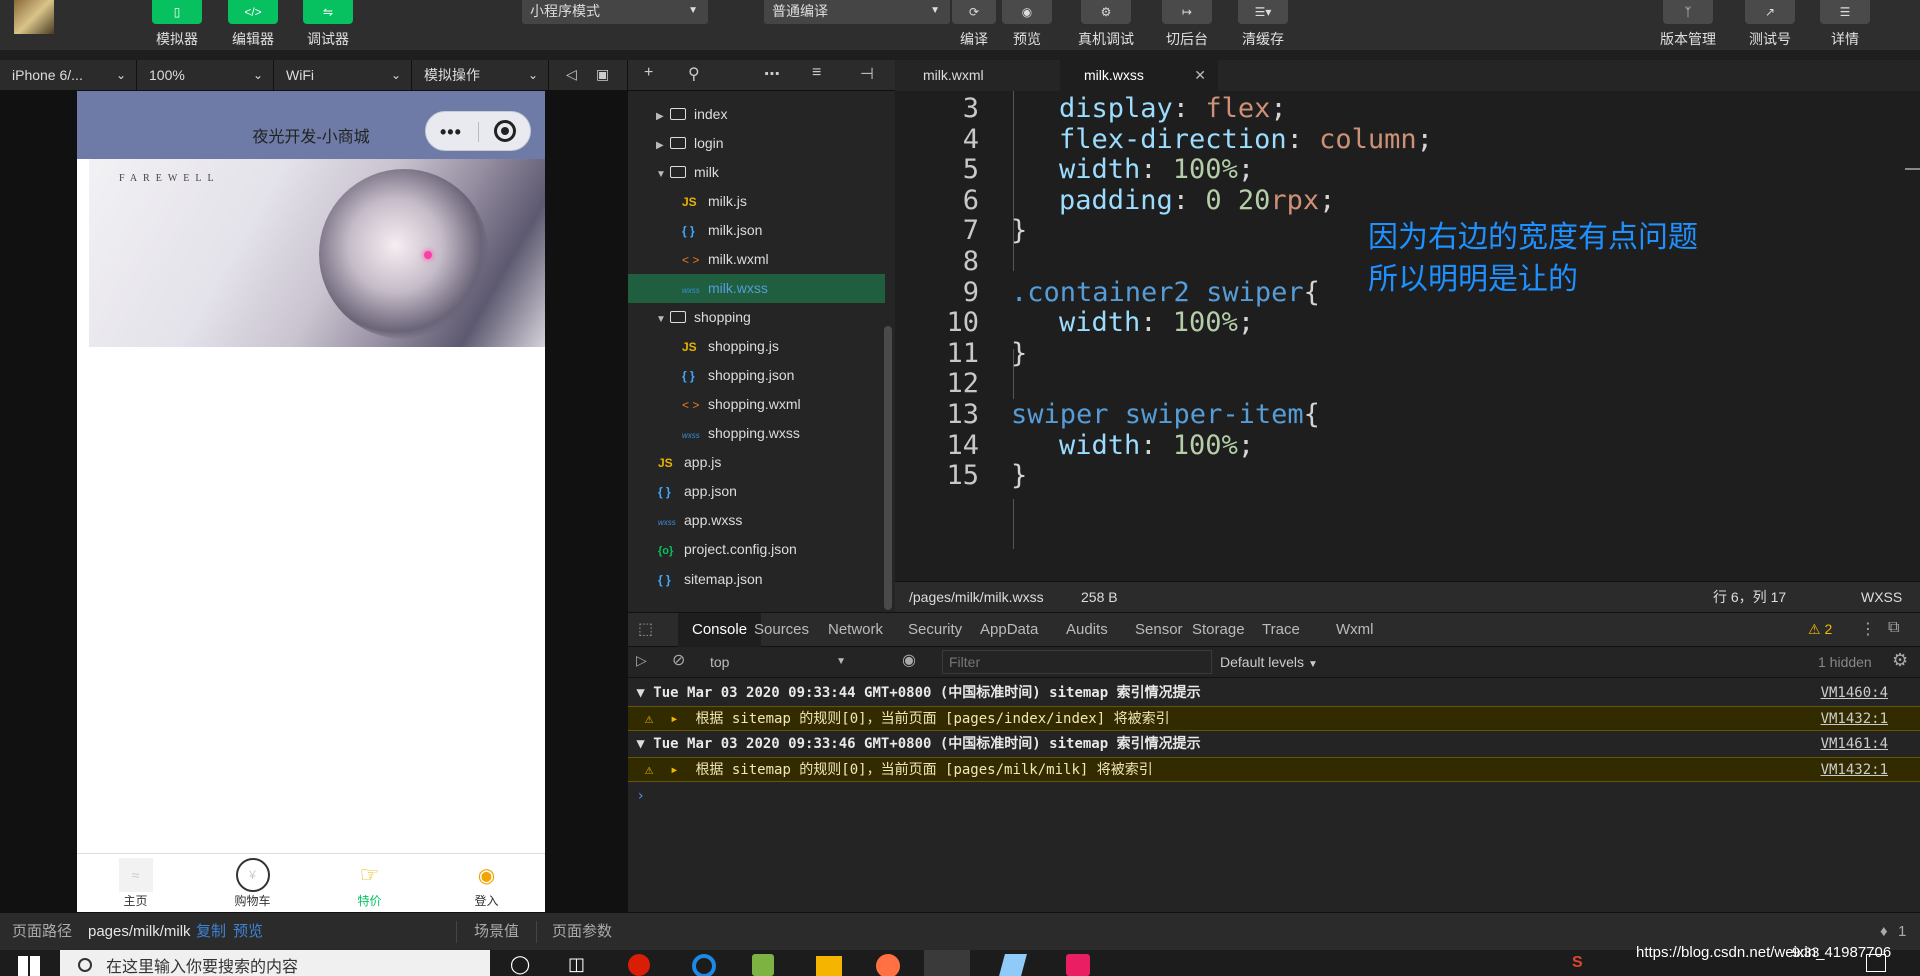 This screenshot has height=976, width=1920. Describe the element at coordinates (756, 433) in the screenshot. I see `file-tree-item: wxss shopping.wxss` at that location.